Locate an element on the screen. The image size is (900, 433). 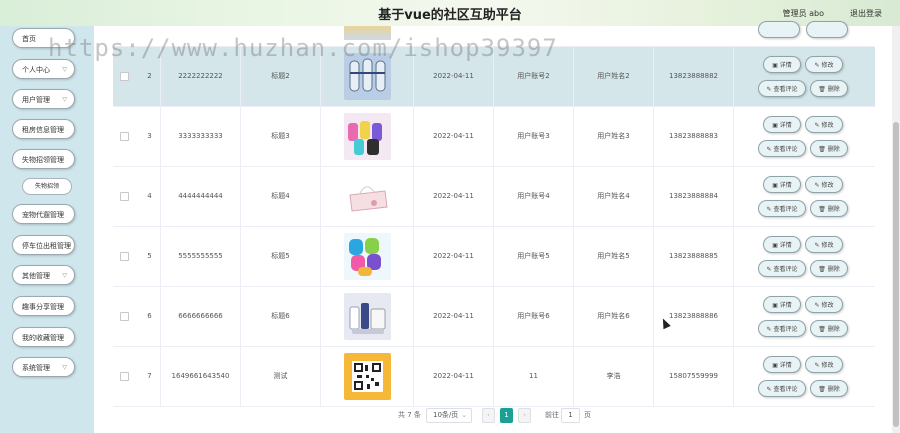
logout-link: 退出登录 is located at coordinates (866, 13).